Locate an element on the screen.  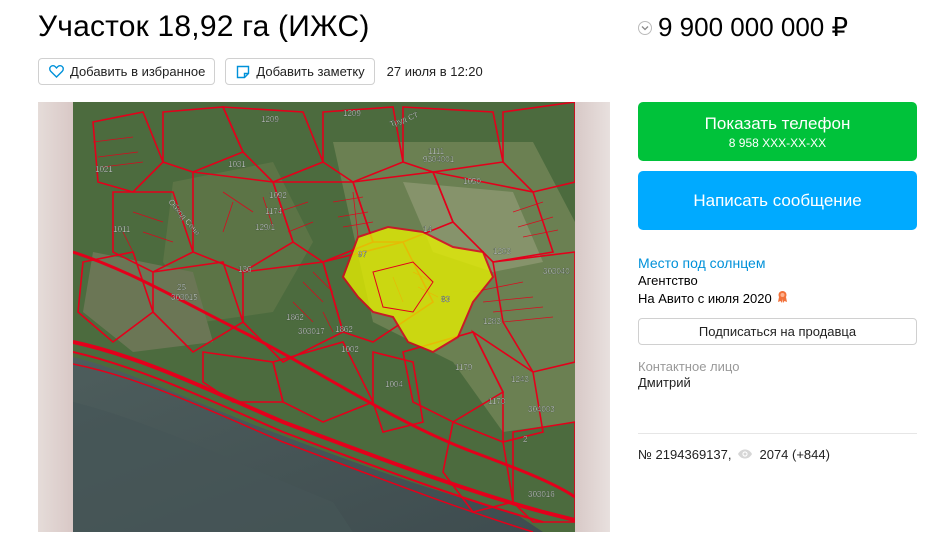
medal-icon is located at coordinates (782, 299).